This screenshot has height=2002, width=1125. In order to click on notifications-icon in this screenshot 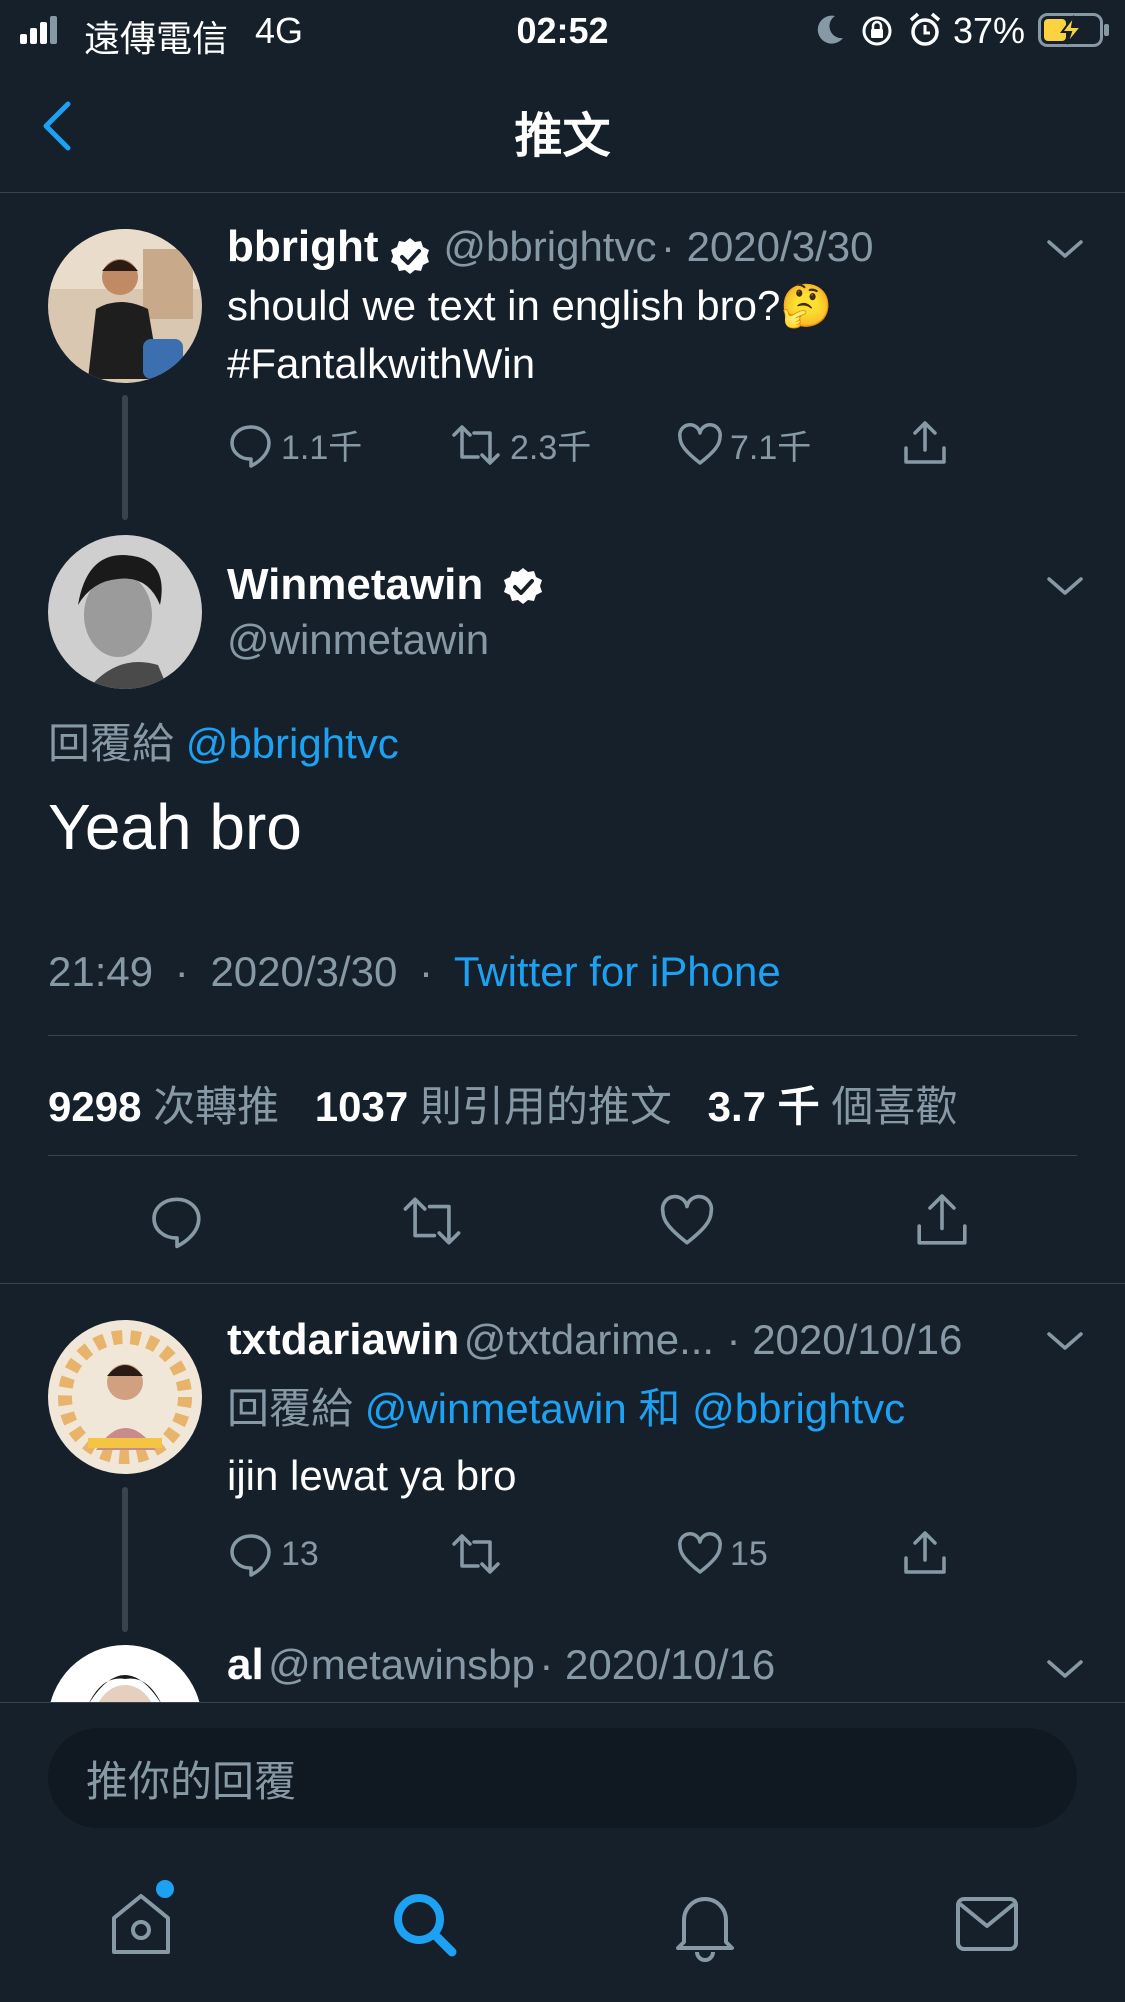, I will do `click(705, 1926)`.